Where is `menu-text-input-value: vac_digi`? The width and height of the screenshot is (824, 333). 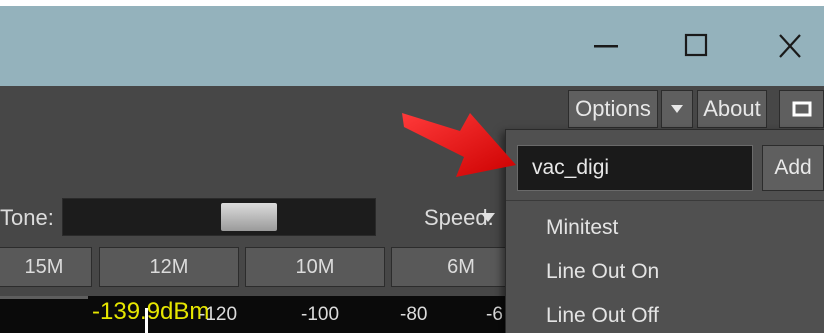 menu-text-input-value: vac_digi is located at coordinates (571, 167).